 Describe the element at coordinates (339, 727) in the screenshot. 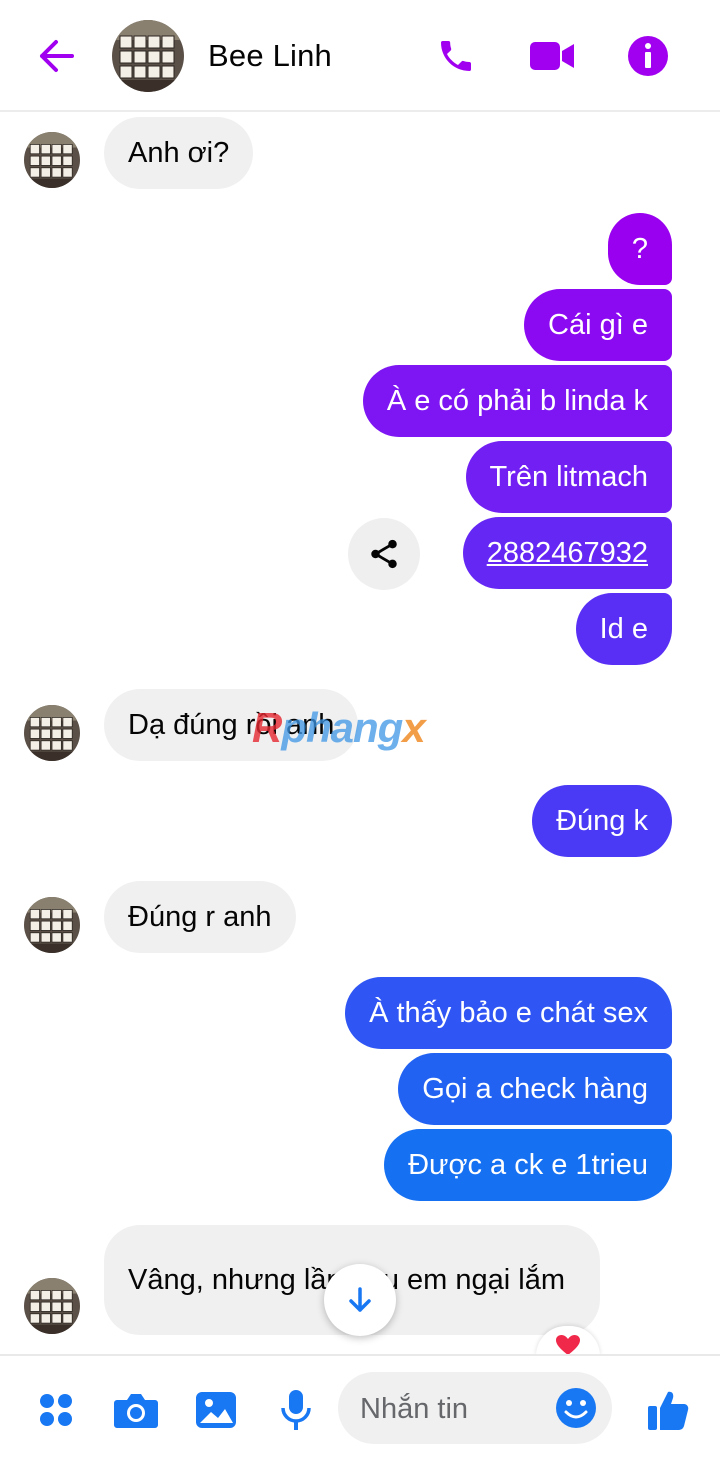

I see `watermark-logo: Rphangx` at that location.